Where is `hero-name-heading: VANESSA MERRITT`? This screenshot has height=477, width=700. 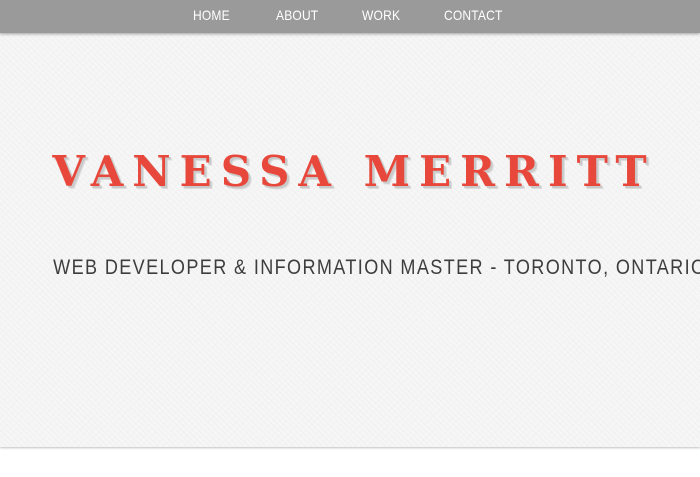
hero-name-heading: VANESSA MERRITT is located at coordinates (354, 171).